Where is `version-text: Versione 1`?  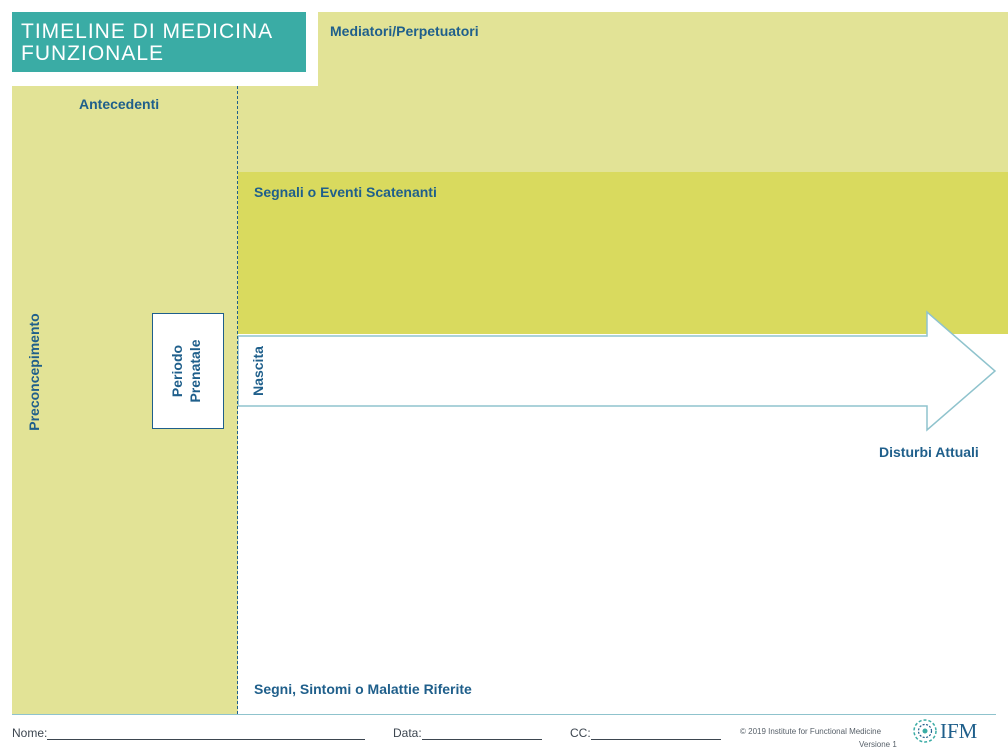 version-text: Versione 1 is located at coordinates (878, 744).